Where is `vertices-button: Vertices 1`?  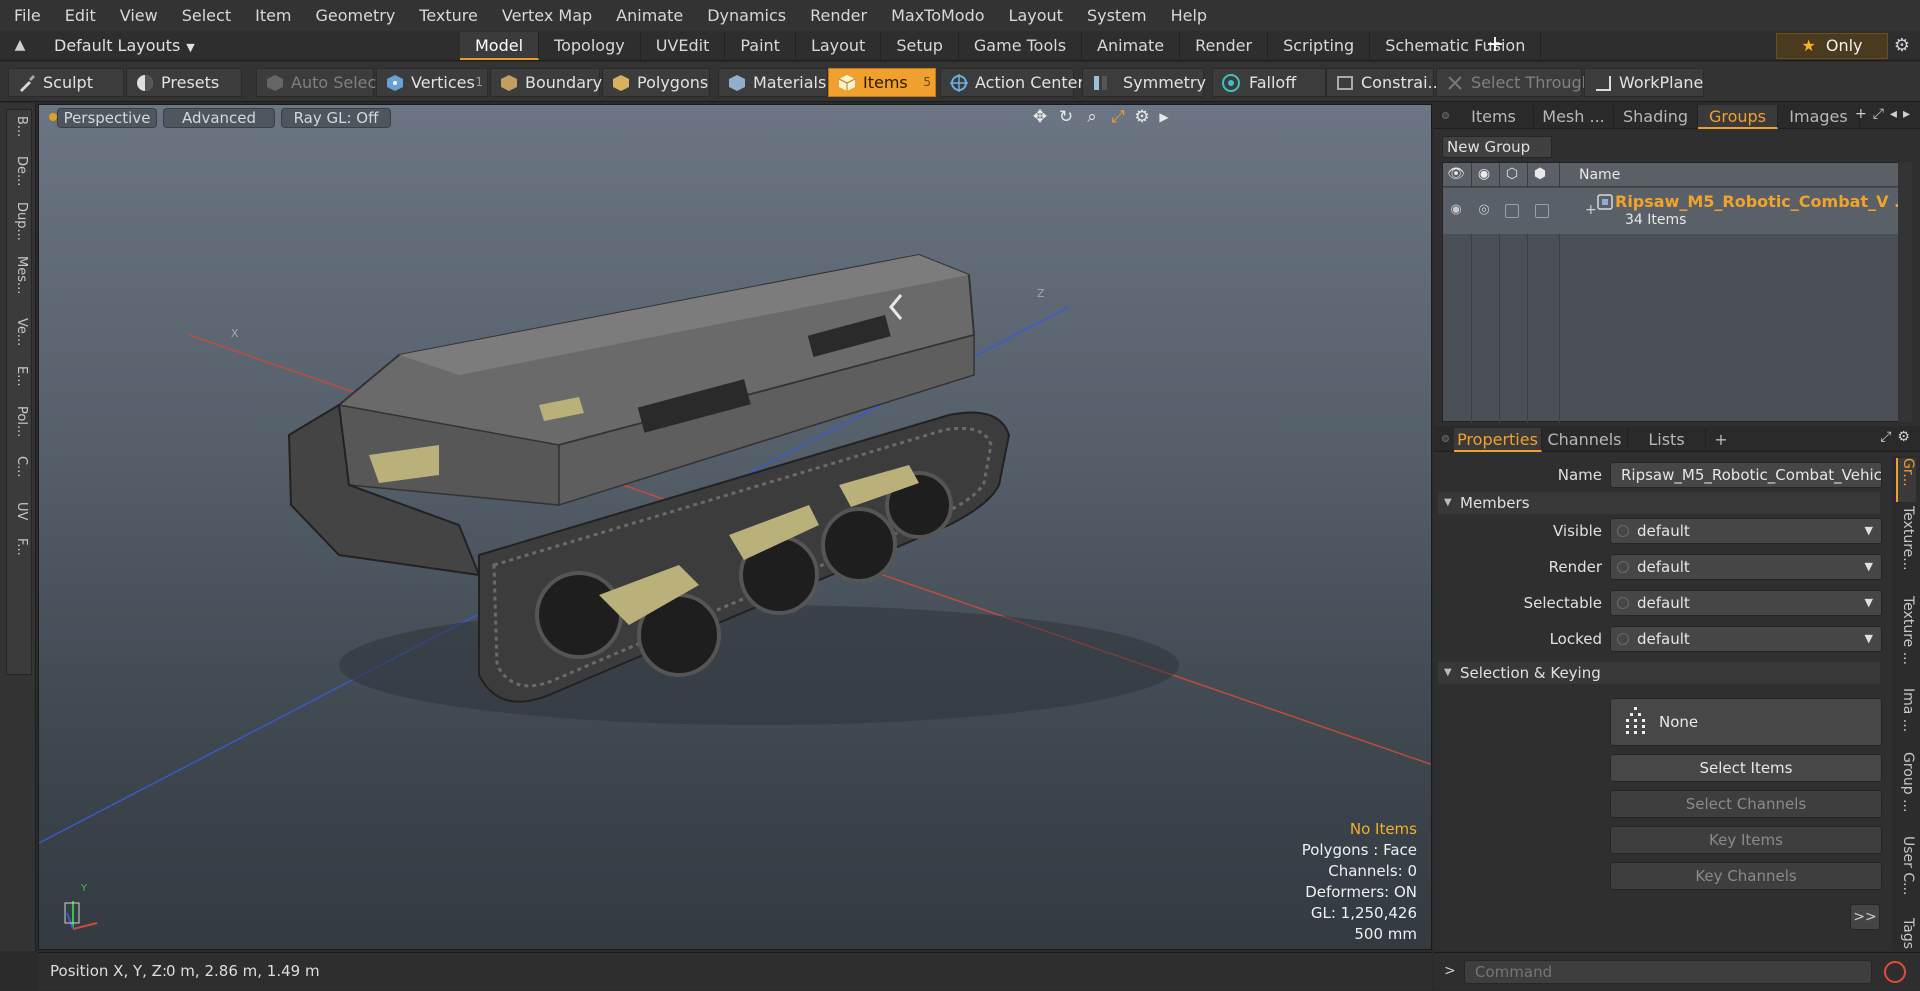 vertices-button: Vertices 1 is located at coordinates (432, 82).